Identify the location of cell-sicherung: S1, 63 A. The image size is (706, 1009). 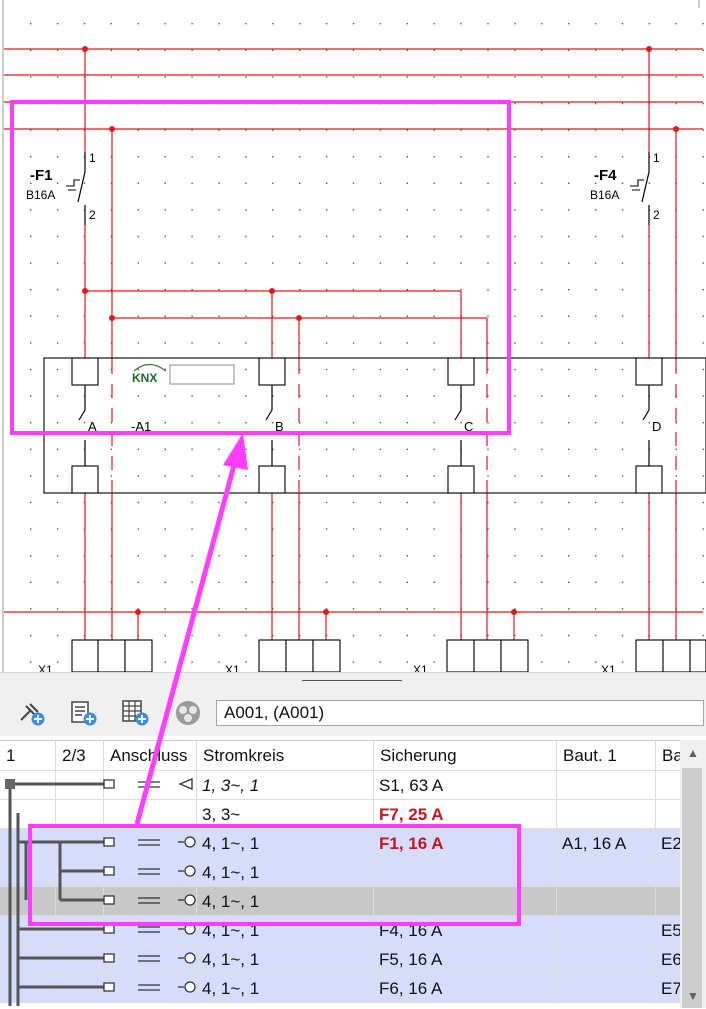
(465, 785).